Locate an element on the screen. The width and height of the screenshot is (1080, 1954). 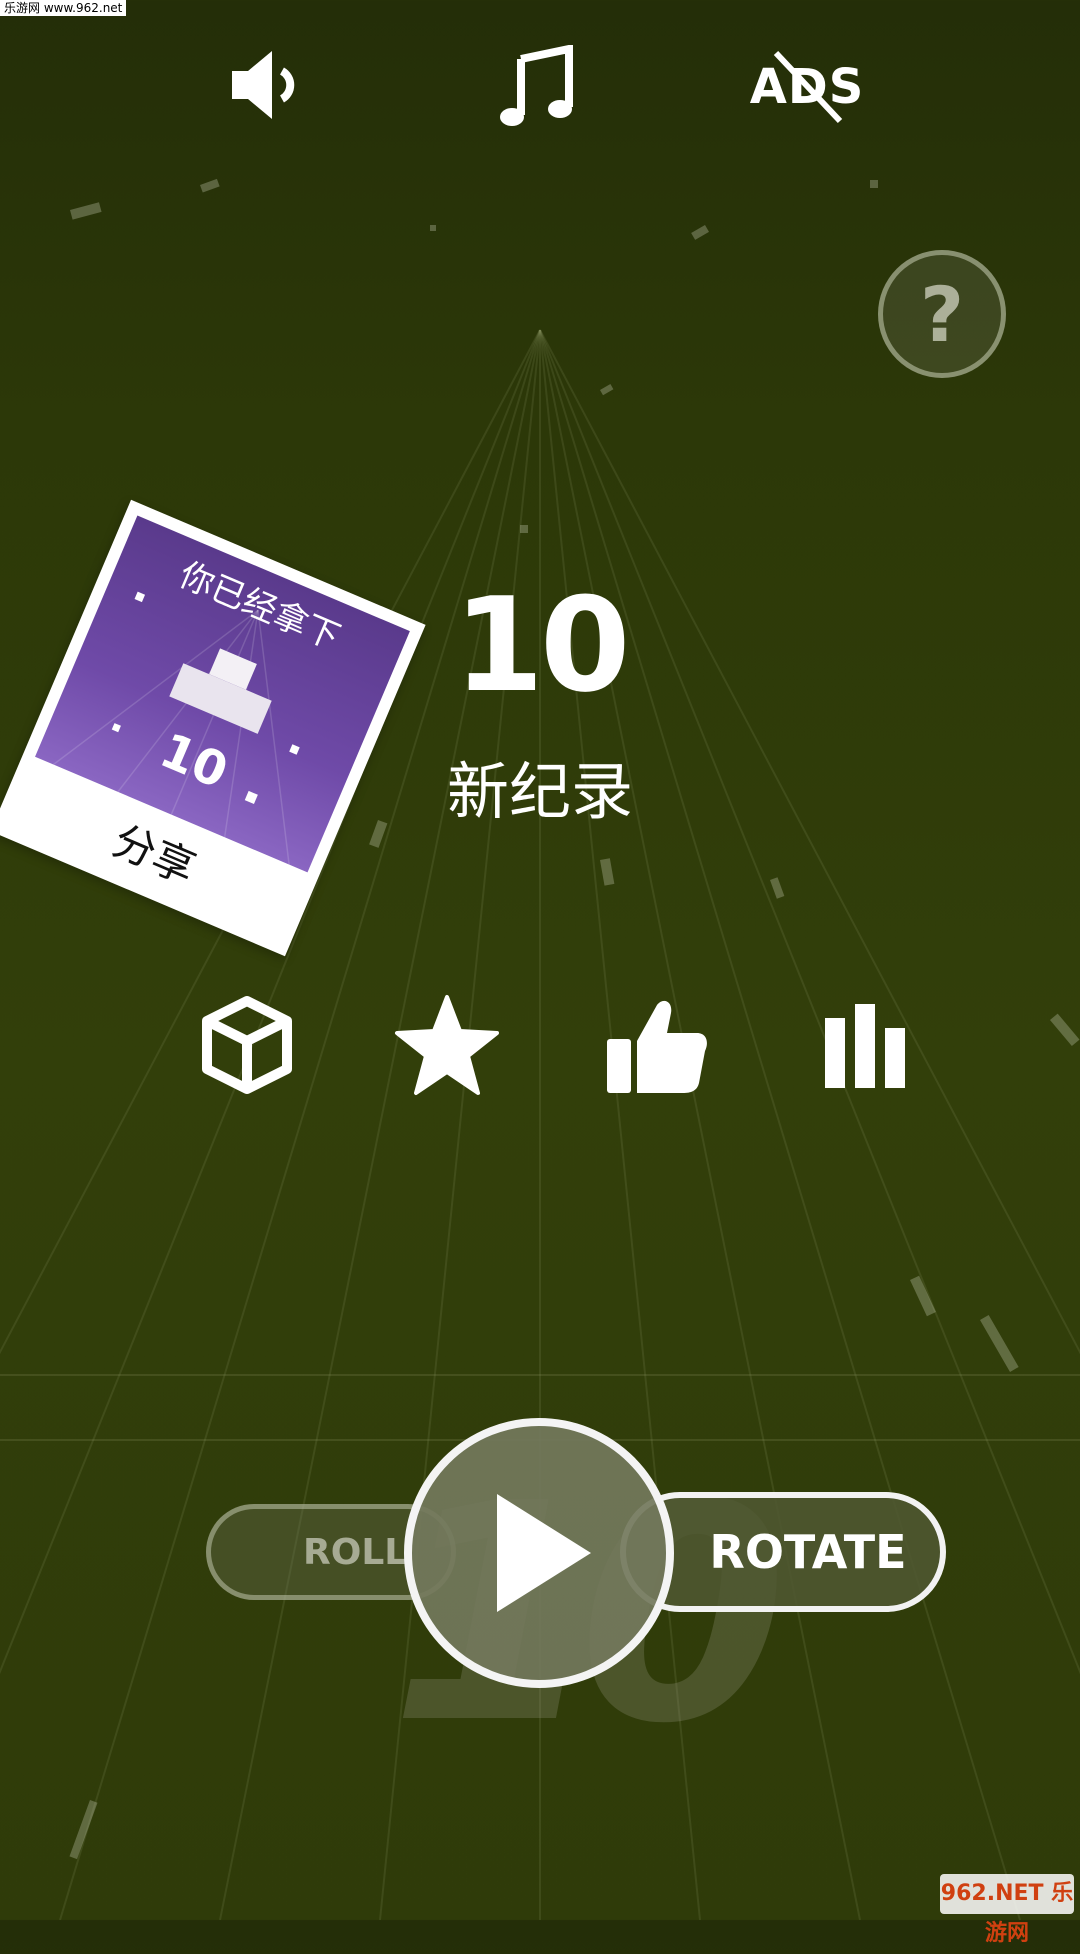
music-note-icon is located at coordinates (537, 87).